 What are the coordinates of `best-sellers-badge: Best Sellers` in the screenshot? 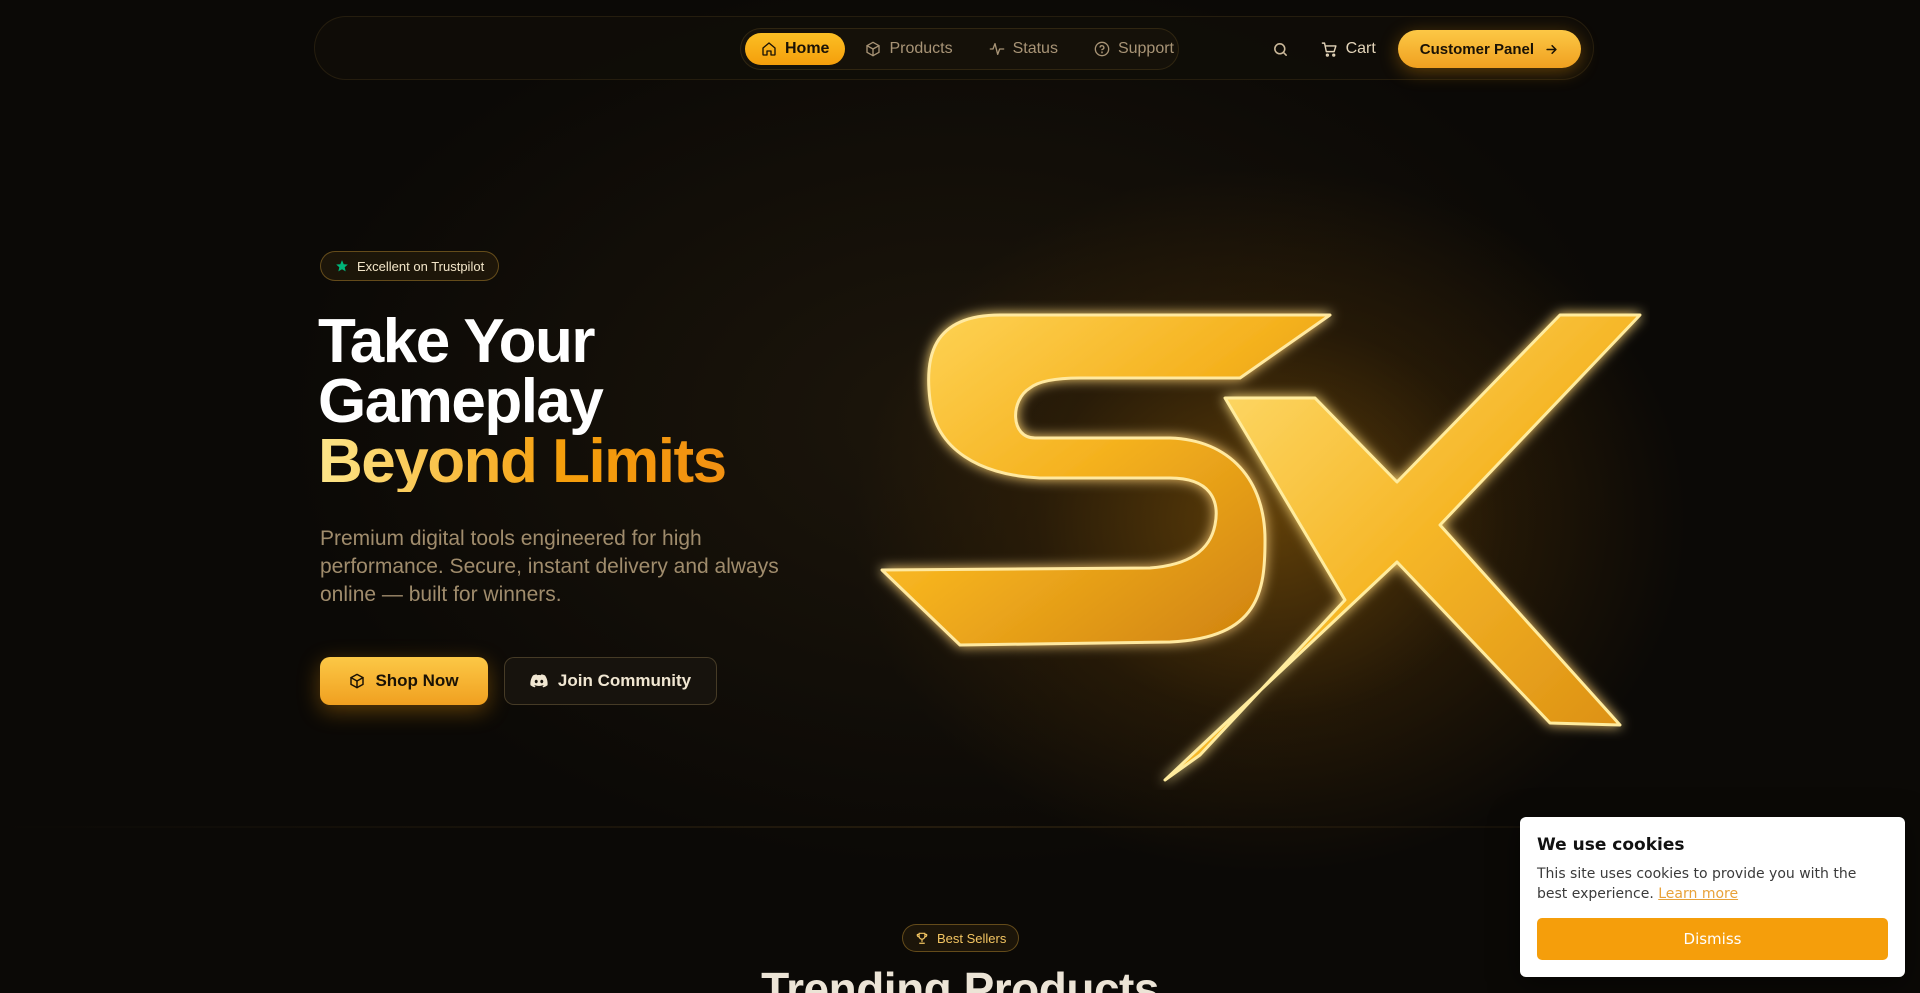 It's located at (961, 938).